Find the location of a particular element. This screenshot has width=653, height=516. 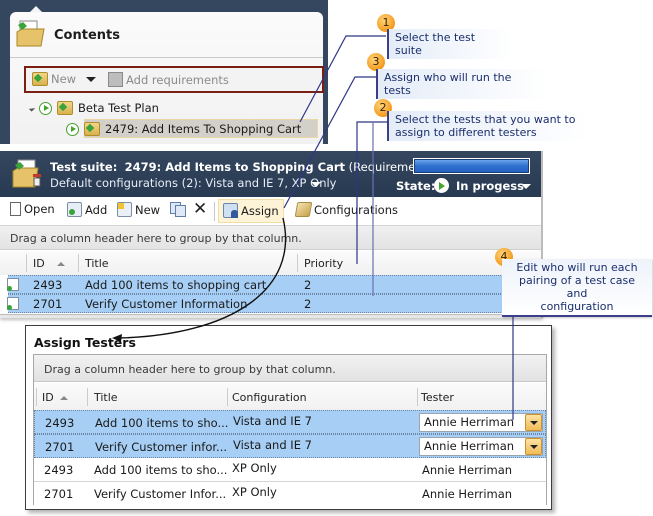

assign-label: Assign is located at coordinates (260, 210).